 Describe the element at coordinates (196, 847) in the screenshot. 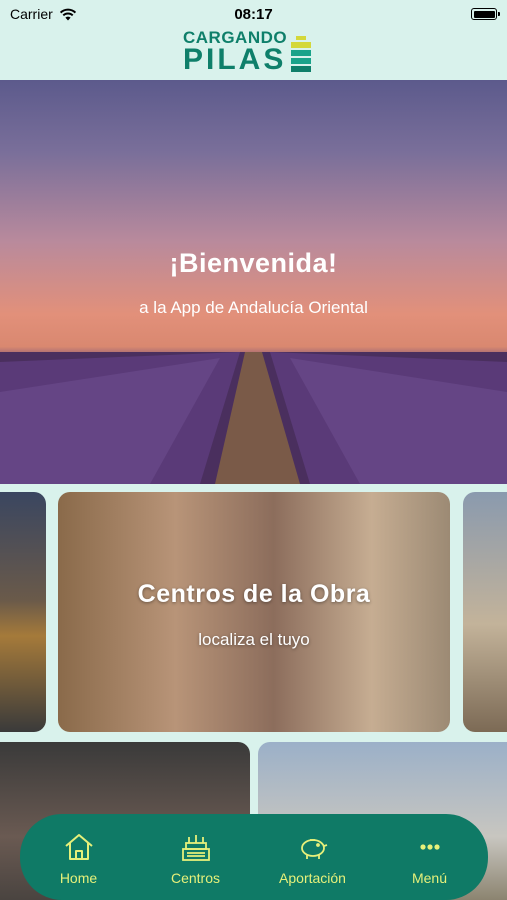

I see `buildings-icon` at that location.